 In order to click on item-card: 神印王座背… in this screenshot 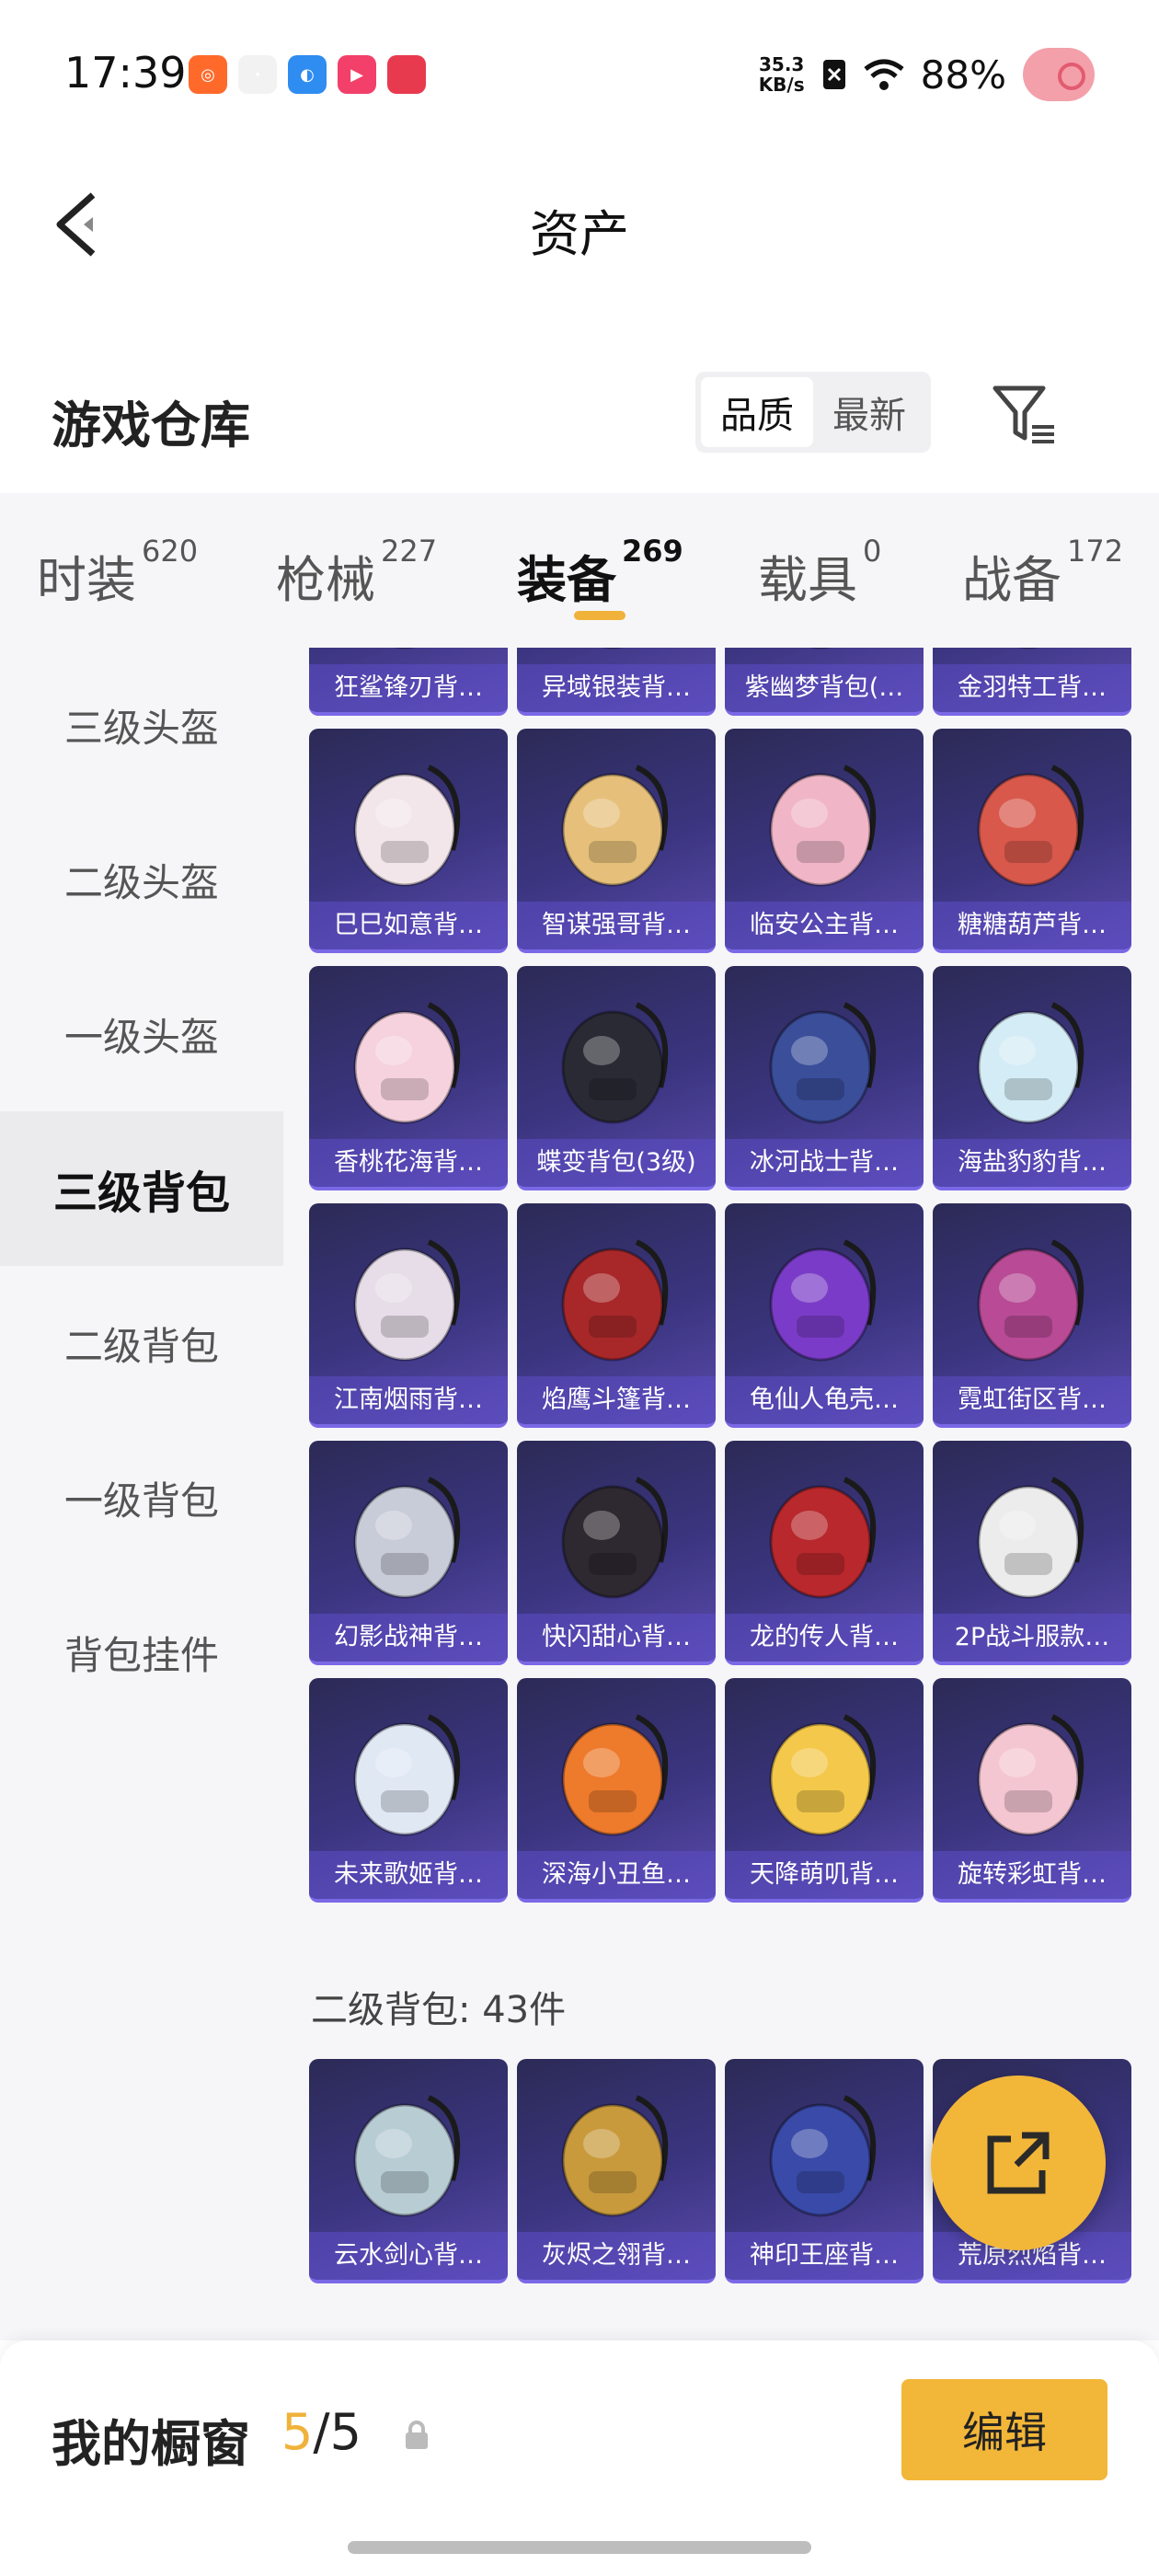, I will do `click(824, 2171)`.